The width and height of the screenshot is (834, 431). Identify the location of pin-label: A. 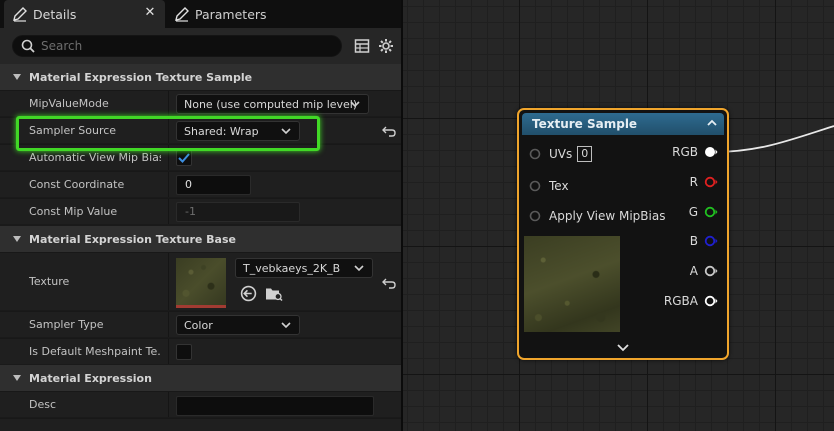
(693, 271).